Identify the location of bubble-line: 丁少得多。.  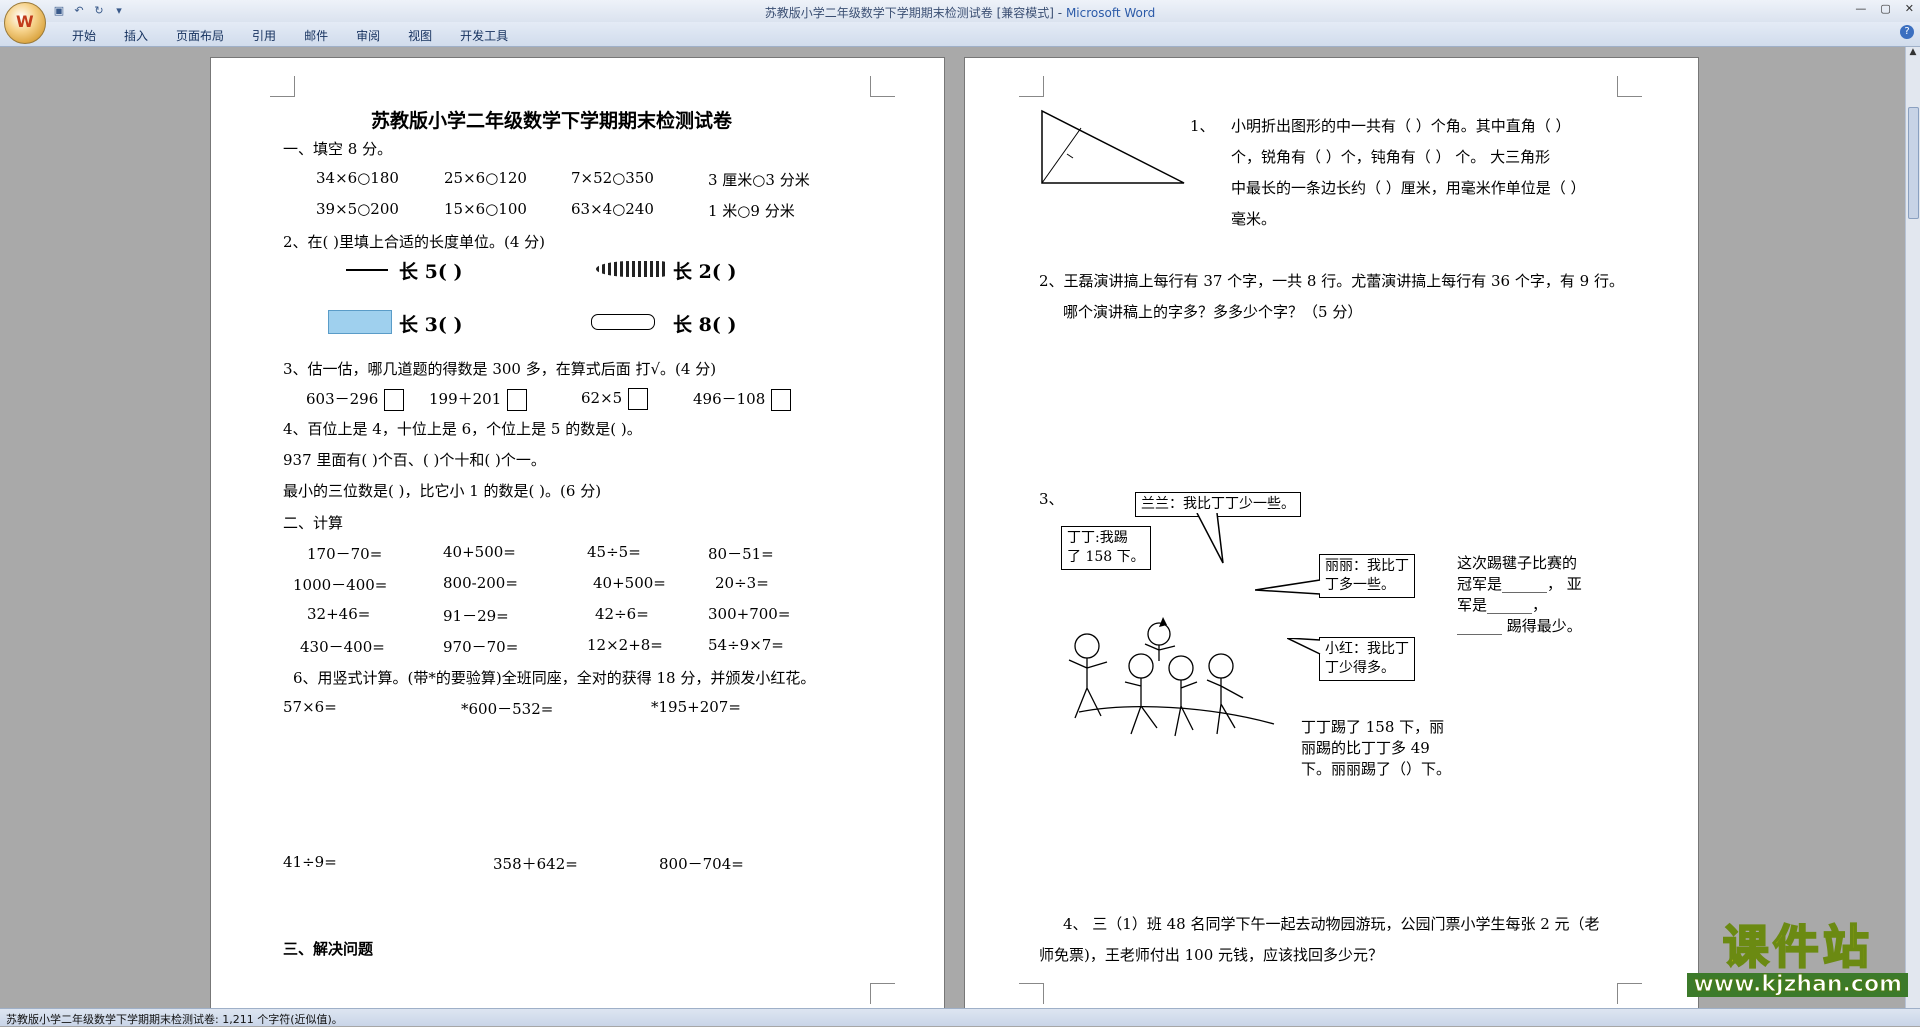
(1360, 668).